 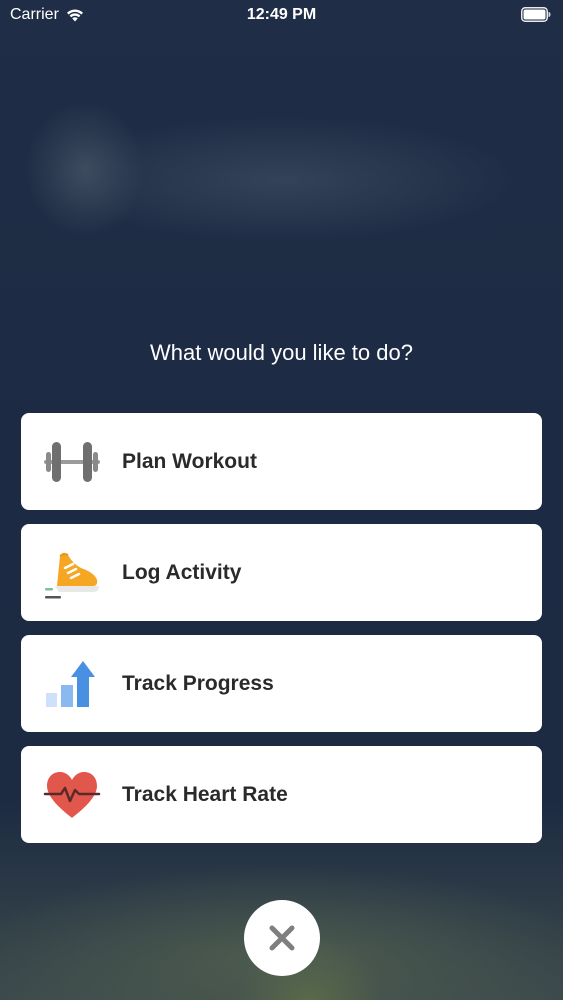 What do you see at coordinates (189, 461) in the screenshot?
I see `plan-workout-label: Plan Workout` at bounding box center [189, 461].